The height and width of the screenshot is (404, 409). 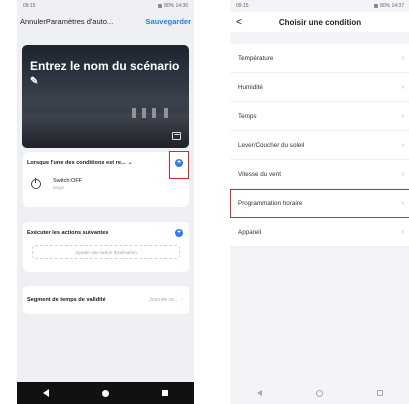 I want to click on status-battery: 80% 14:36, so click(x=176, y=6).